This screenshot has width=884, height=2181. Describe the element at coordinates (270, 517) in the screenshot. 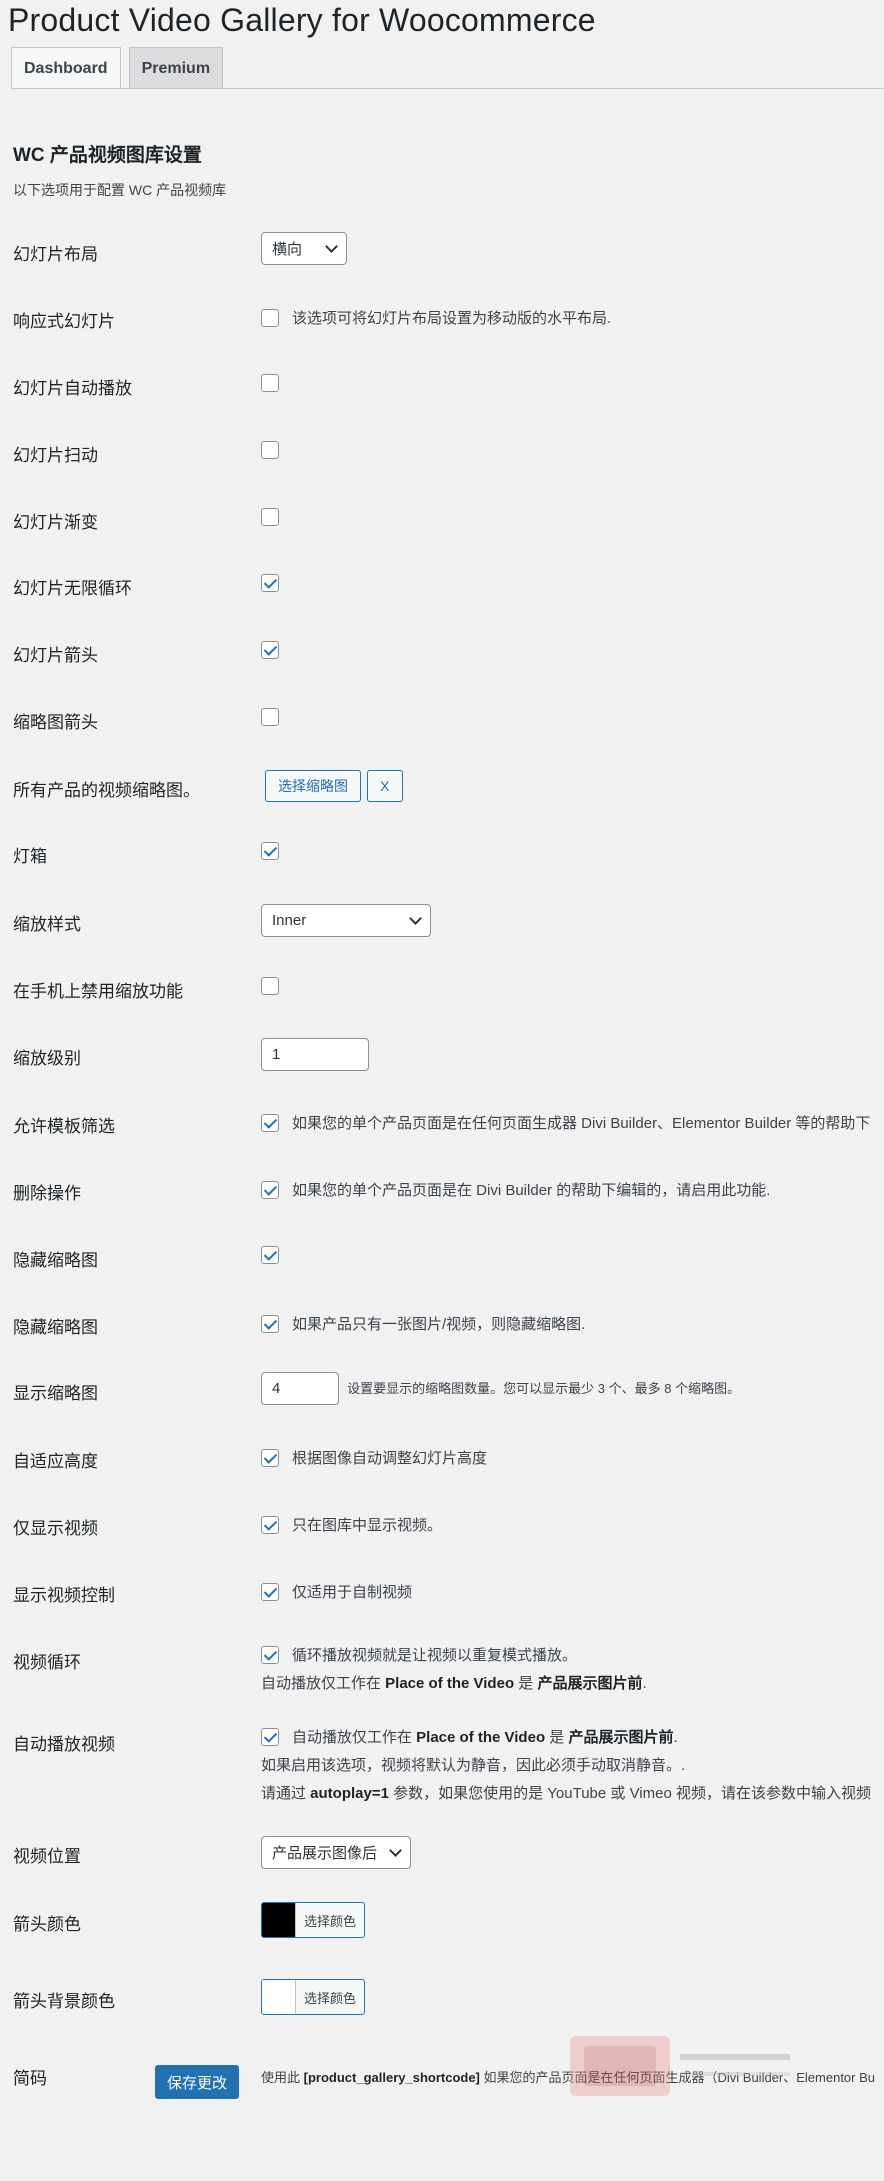

I see `slider-fade-checkbox` at that location.